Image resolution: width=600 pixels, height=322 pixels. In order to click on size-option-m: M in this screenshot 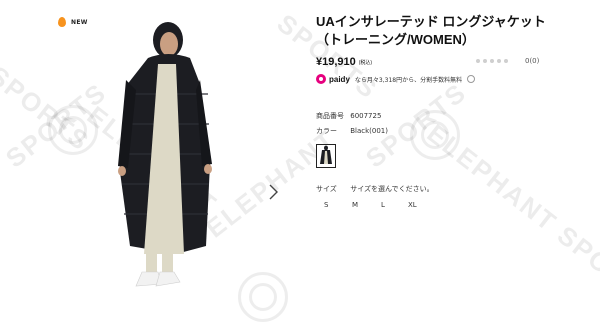, I will do `click(355, 205)`.